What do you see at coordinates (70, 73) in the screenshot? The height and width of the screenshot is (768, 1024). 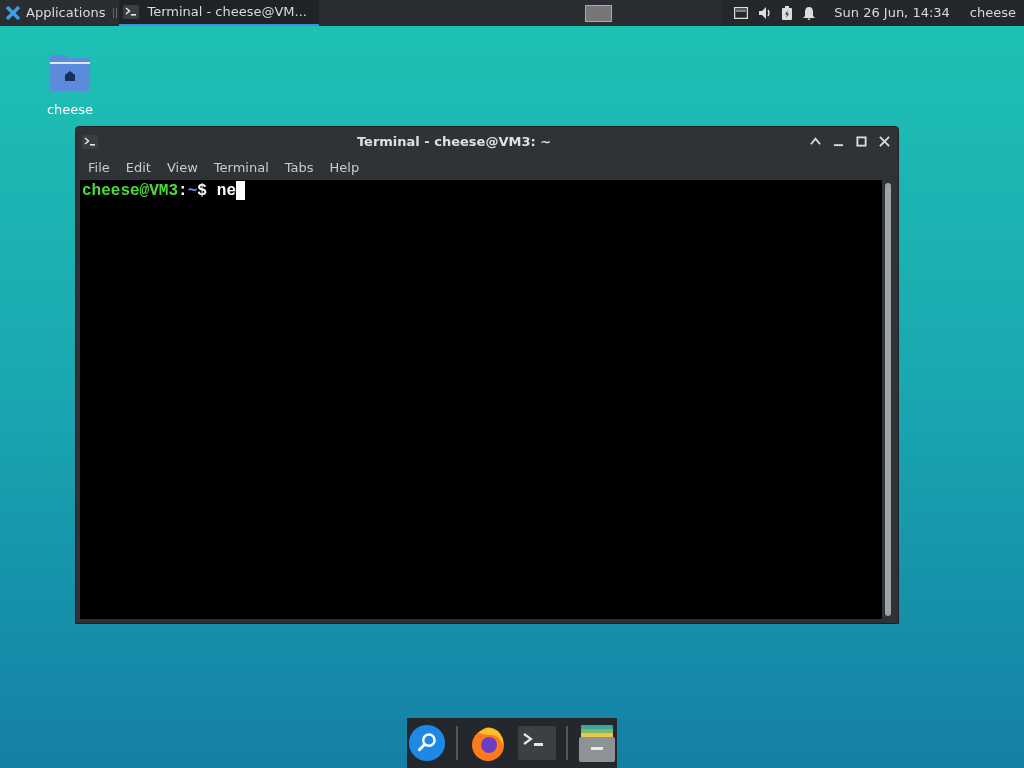 I see `home-folder-icon` at bounding box center [70, 73].